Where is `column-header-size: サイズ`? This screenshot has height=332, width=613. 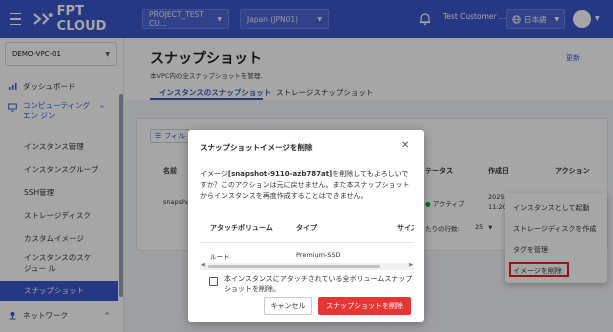
column-header-size: サイズ is located at coordinates (405, 228).